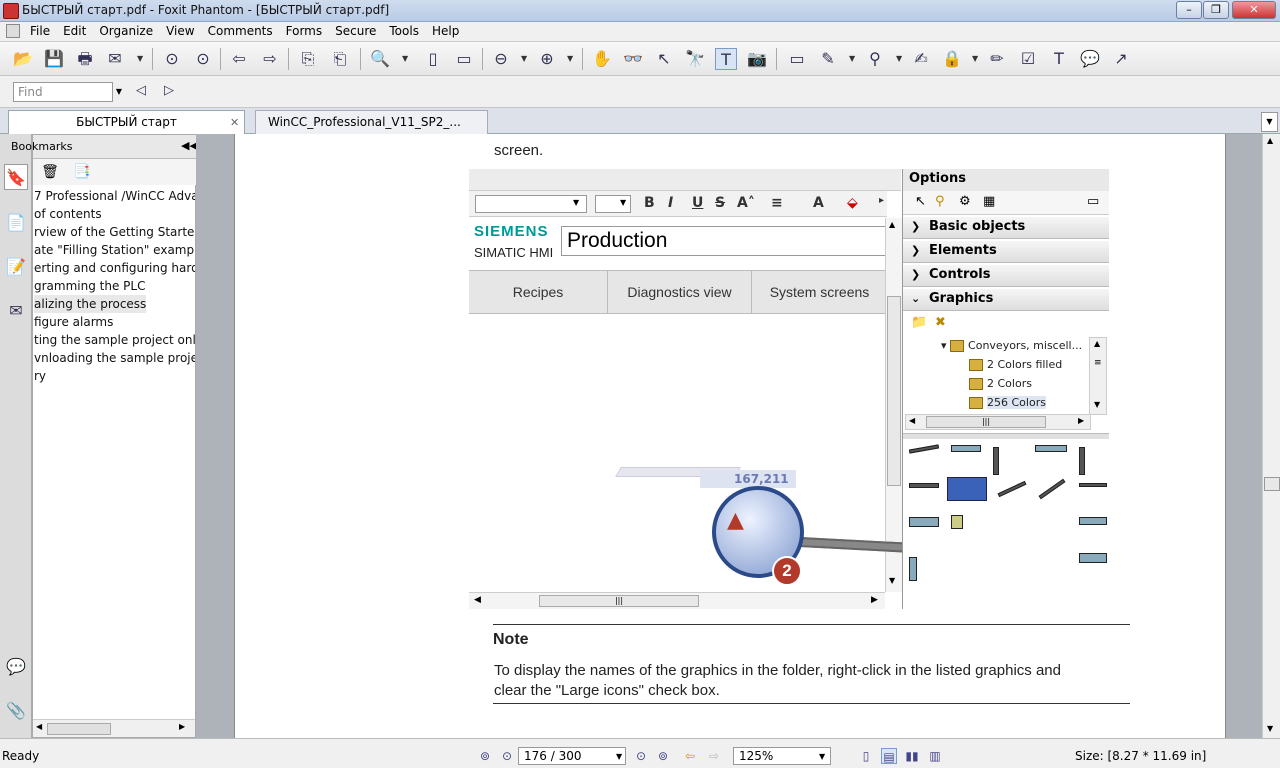 The image size is (1280, 768). What do you see at coordinates (90, 304) in the screenshot?
I see `bookmark-item: alizing the process` at bounding box center [90, 304].